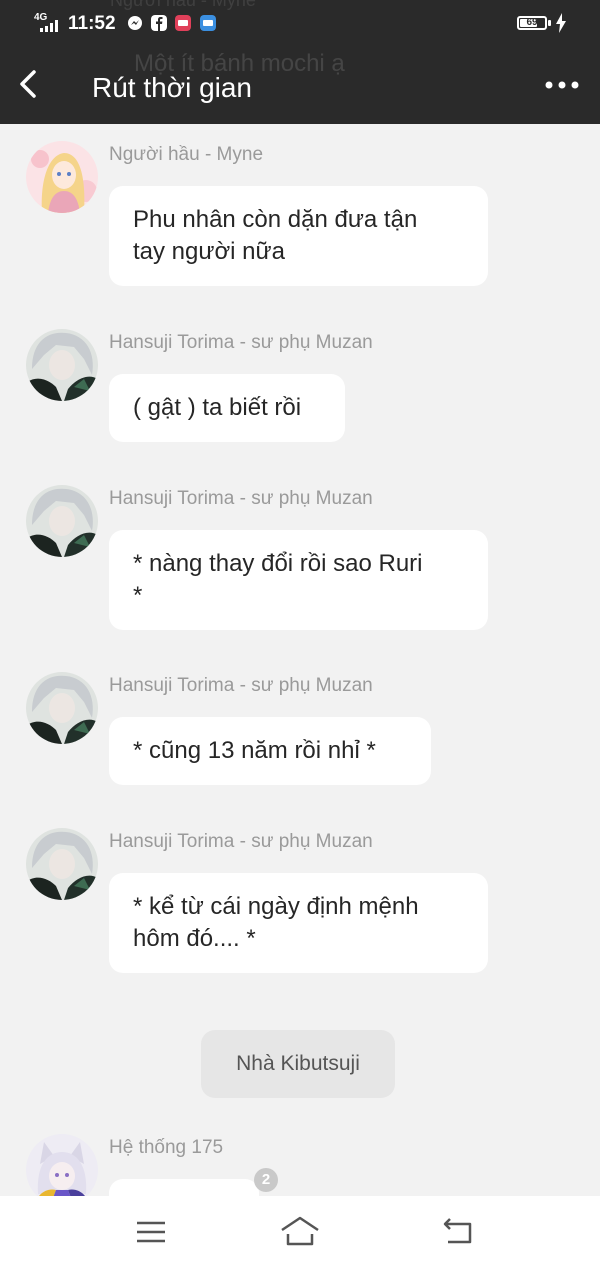  What do you see at coordinates (217, 407) in the screenshot?
I see `message-line: ( gật ) ta biết rồi` at bounding box center [217, 407].